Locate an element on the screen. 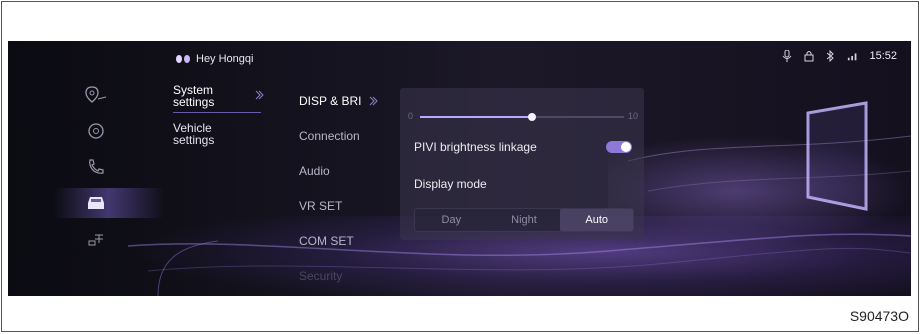 Image resolution: width=921 pixels, height=334 pixels. menu-item-connection: Connection is located at coordinates (349, 135).